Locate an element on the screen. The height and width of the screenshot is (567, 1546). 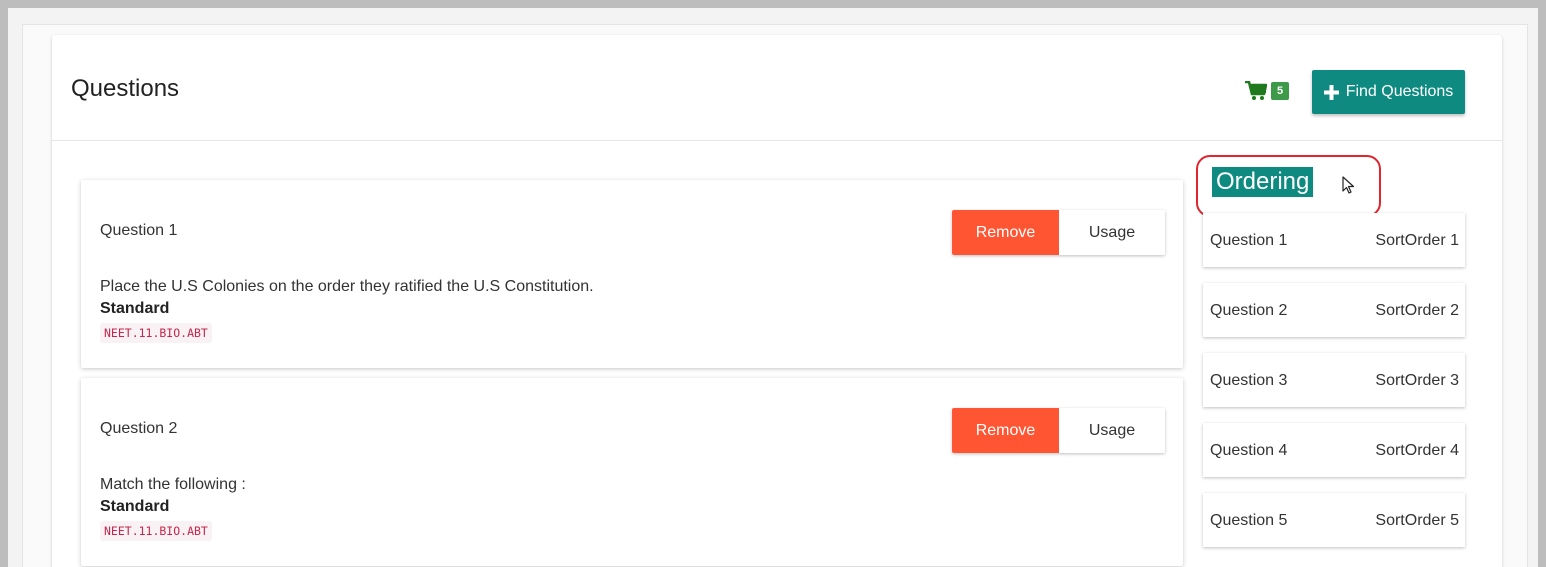
ordering-item: Question 1 SortOrder 1 is located at coordinates (1334, 240).